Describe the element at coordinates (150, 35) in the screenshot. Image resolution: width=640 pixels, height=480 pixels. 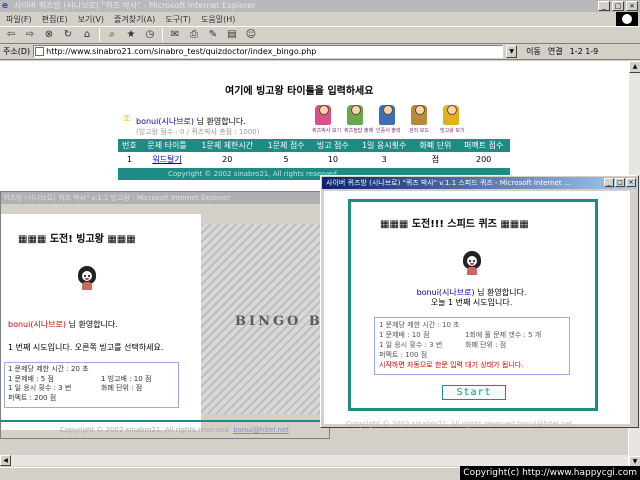
I see `history-icon: ◷` at that location.